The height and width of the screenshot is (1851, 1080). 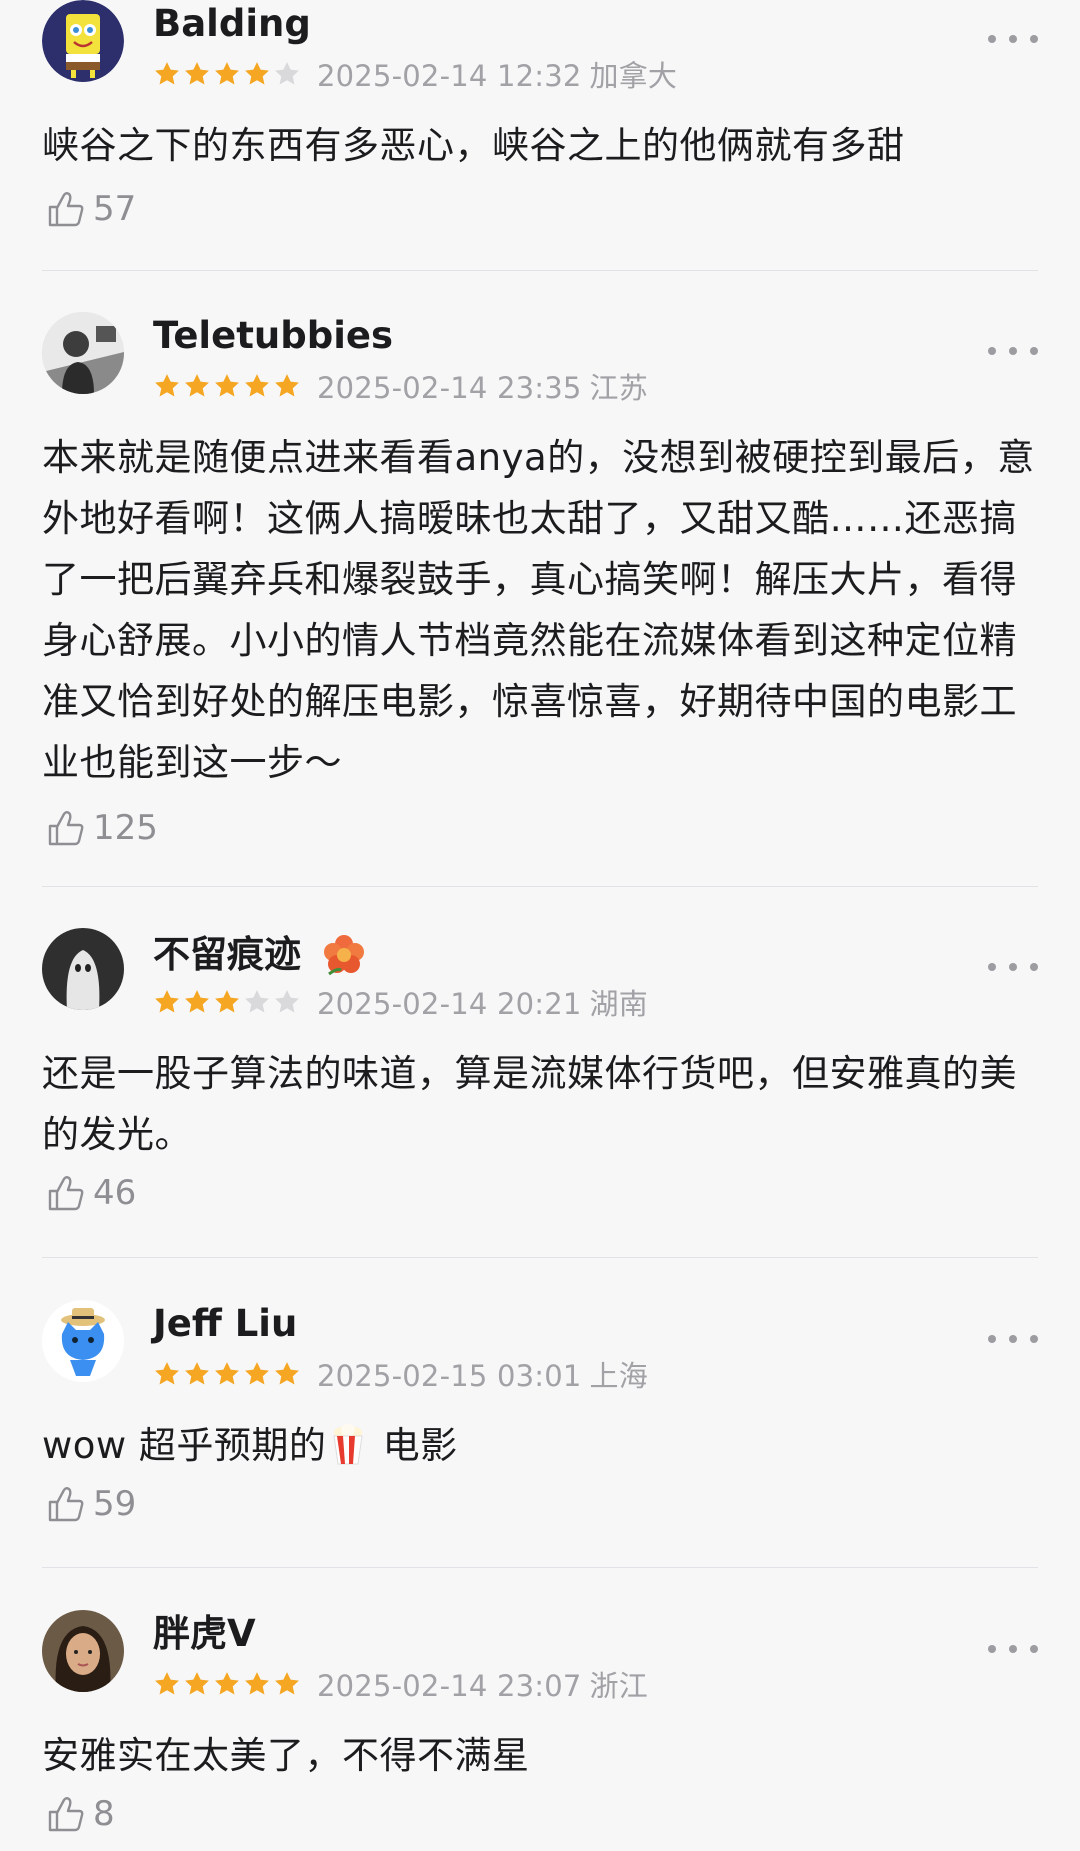 I want to click on review-meta: 2025-02-14 23:35 江苏, so click(x=400, y=387).